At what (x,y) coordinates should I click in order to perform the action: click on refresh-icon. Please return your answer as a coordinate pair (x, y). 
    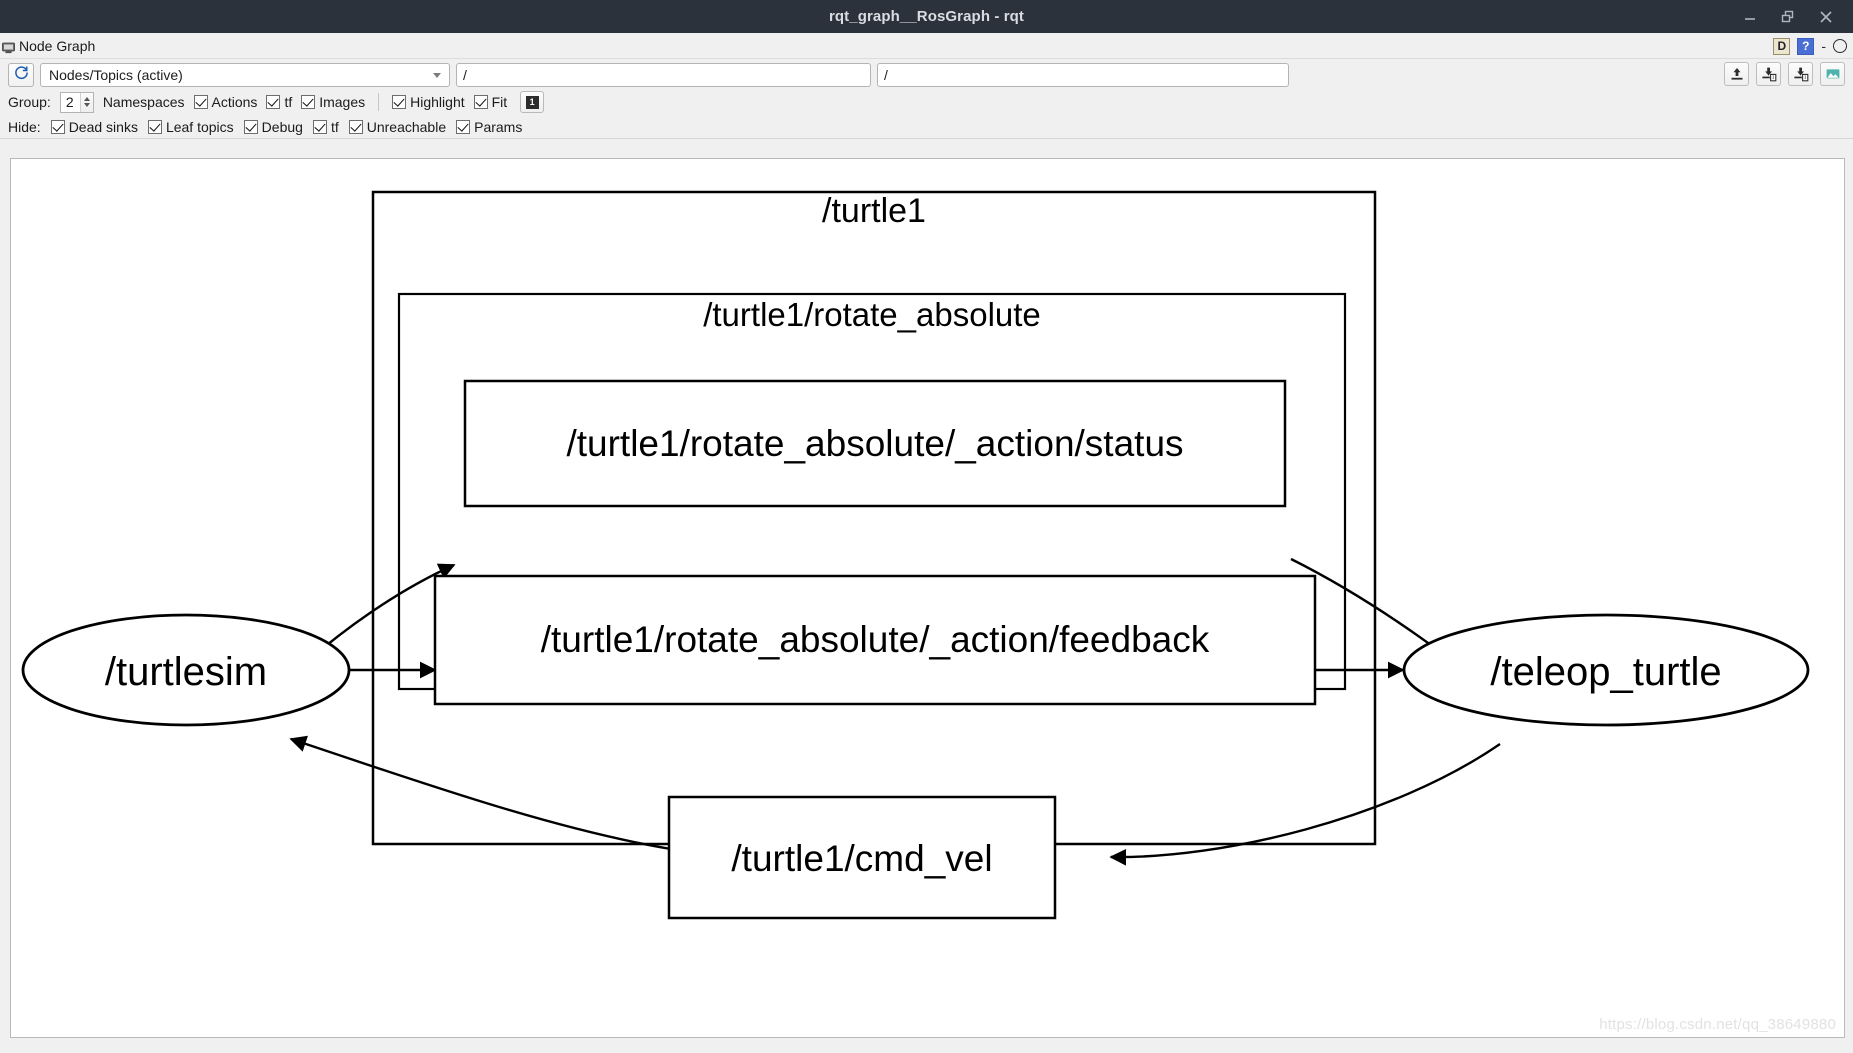
    Looking at the image, I should click on (21, 75).